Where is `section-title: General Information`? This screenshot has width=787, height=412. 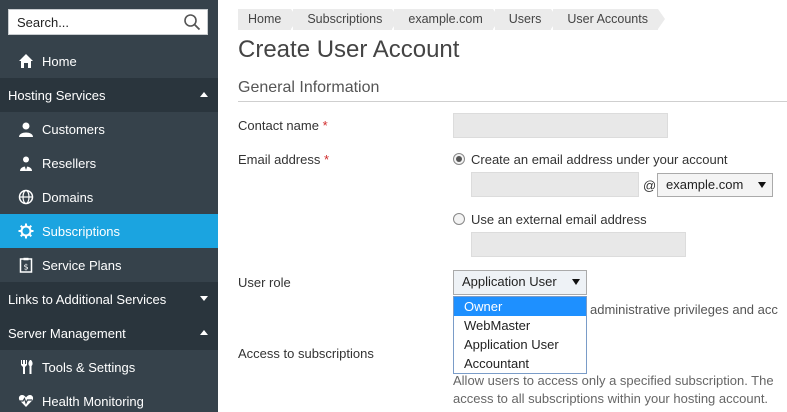
section-title: General Information is located at coordinates (309, 87).